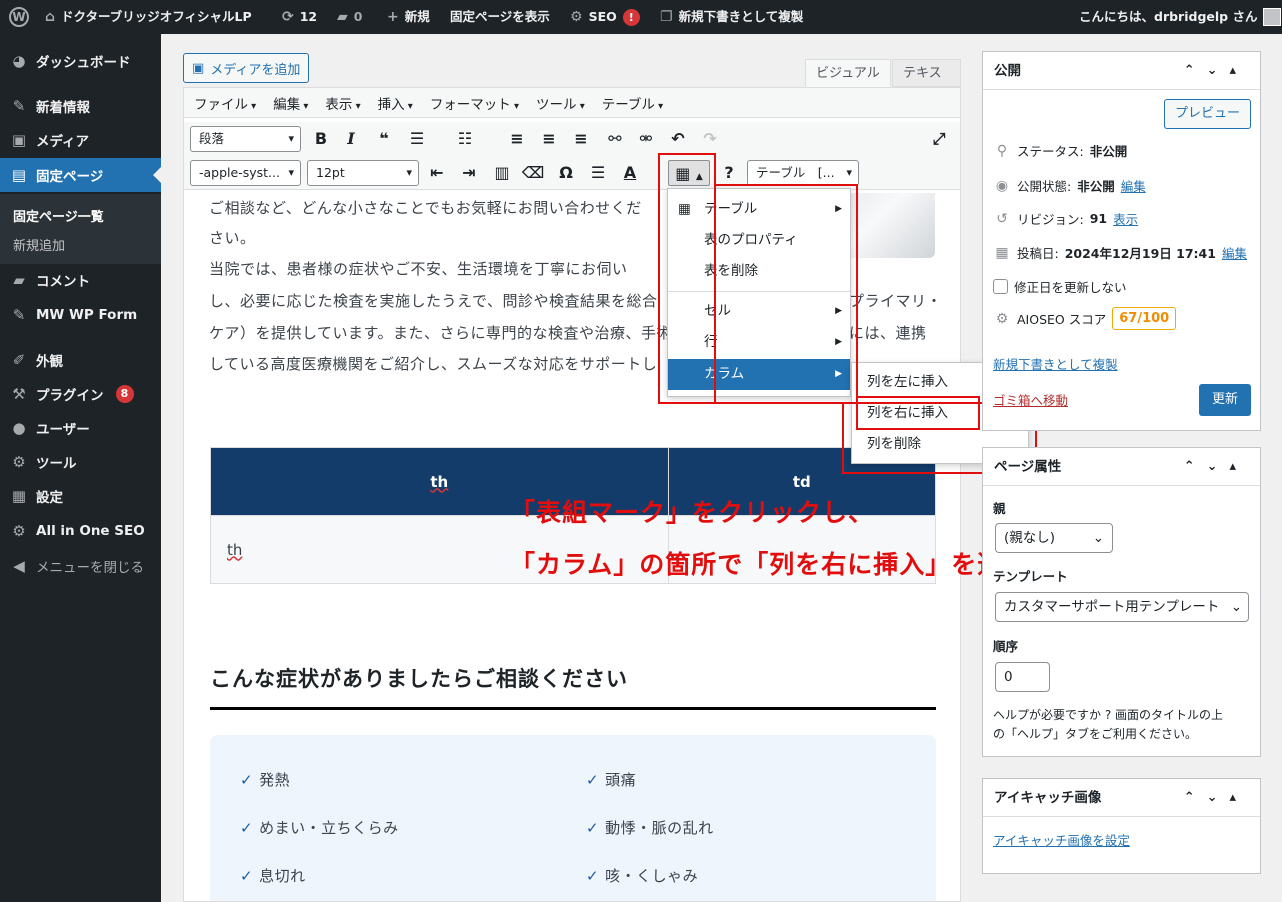 The height and width of the screenshot is (902, 1282). Describe the element at coordinates (395, 103) in the screenshot. I see `menu-insert: 挿入` at that location.